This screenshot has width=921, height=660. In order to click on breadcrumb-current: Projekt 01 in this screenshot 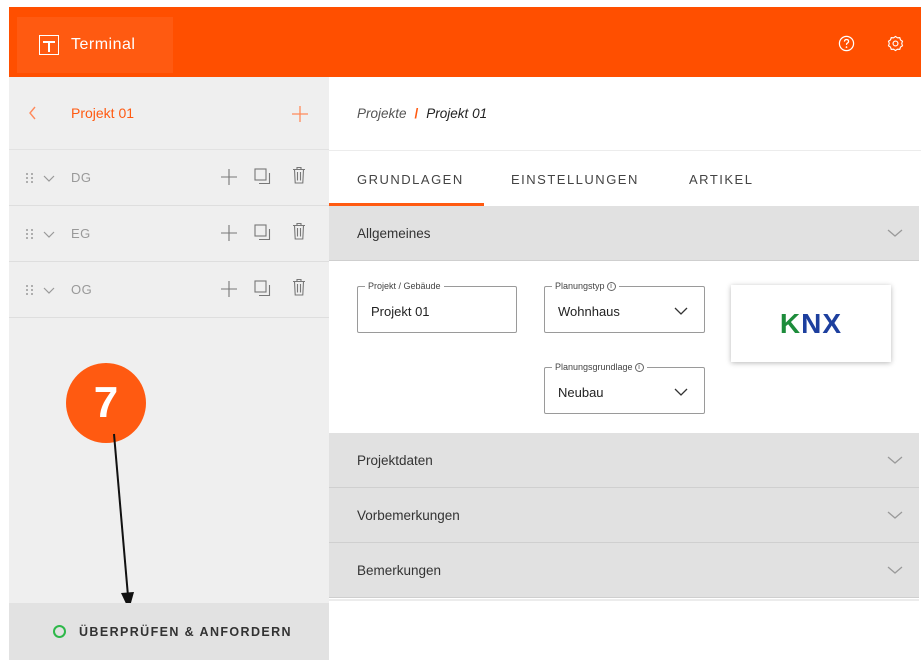, I will do `click(457, 113)`.